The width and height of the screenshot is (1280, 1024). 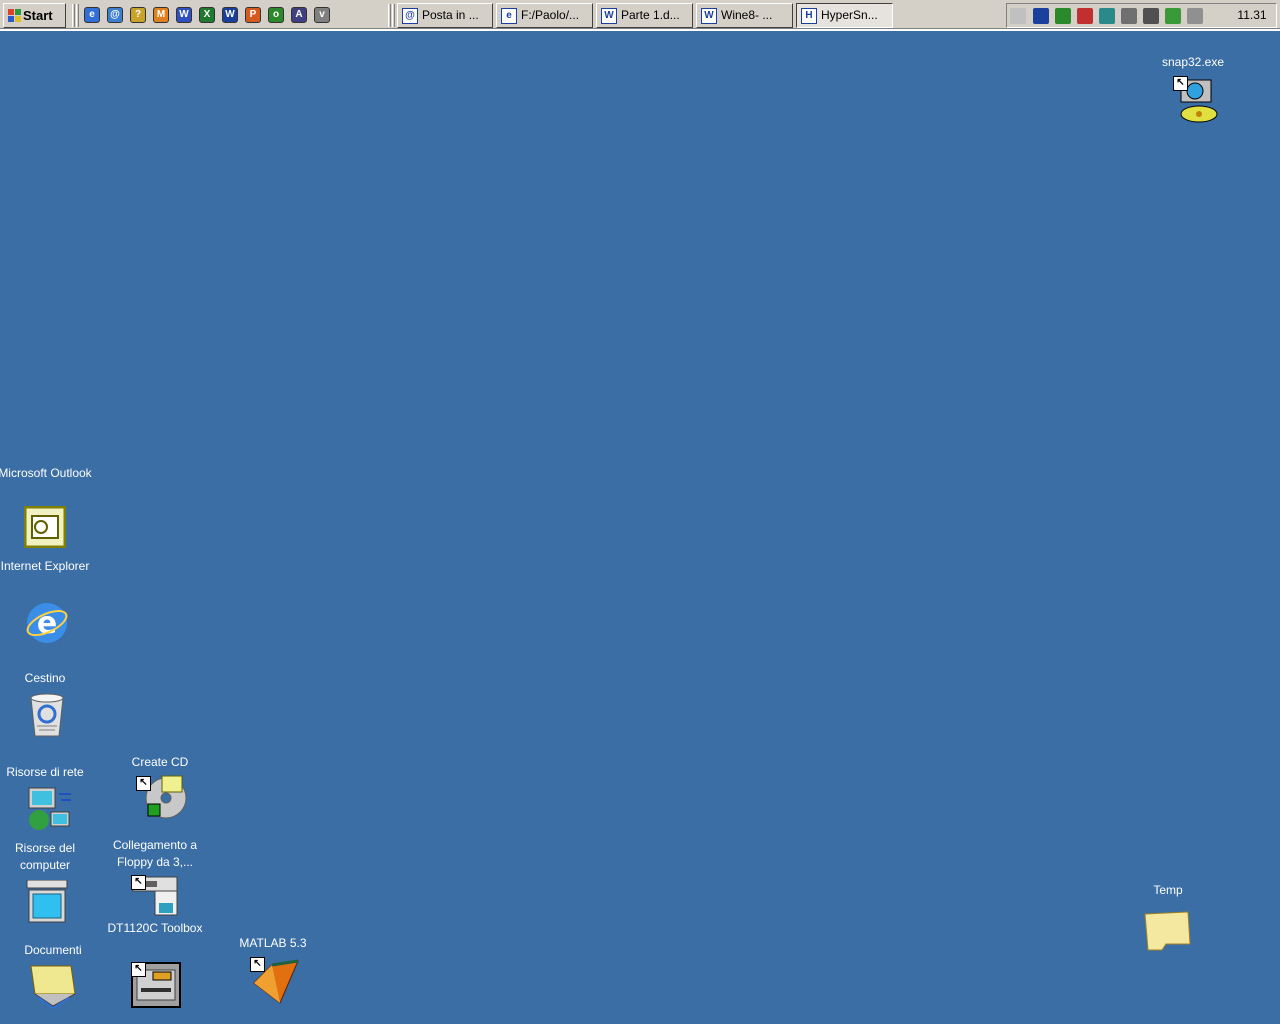 I want to click on word-icon: W, so click(x=230, y=15).